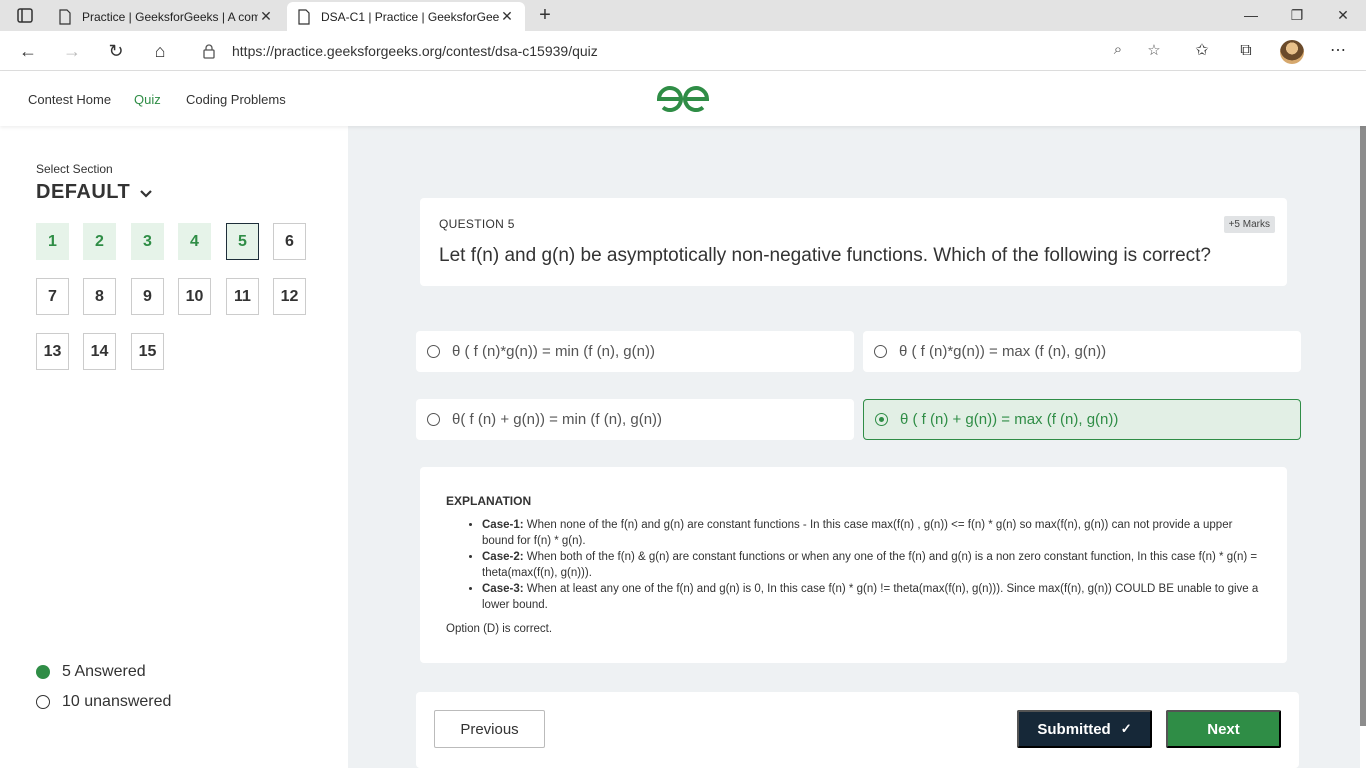  I want to click on next-label: Next, so click(1223, 729).